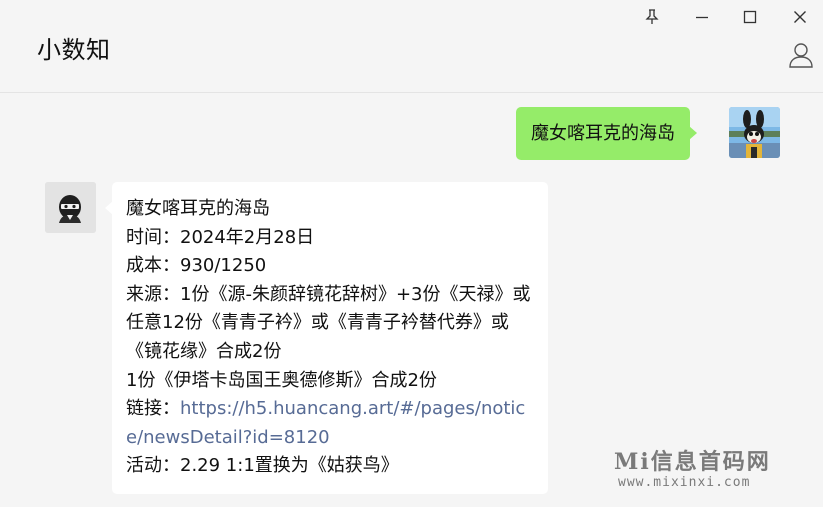 The image size is (823, 507). I want to click on chat-title: 小数知, so click(74, 50).